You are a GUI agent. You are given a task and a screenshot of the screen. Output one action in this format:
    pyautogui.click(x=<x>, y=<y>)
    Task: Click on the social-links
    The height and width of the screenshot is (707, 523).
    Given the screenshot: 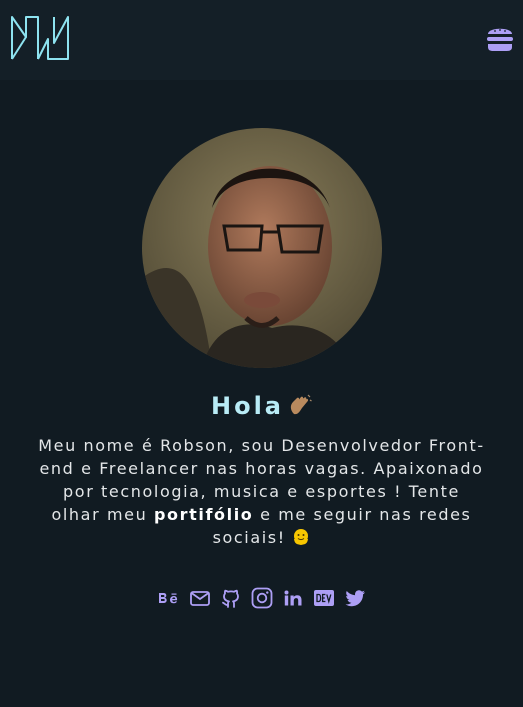 What is the action you would take?
    pyautogui.click(x=261, y=598)
    